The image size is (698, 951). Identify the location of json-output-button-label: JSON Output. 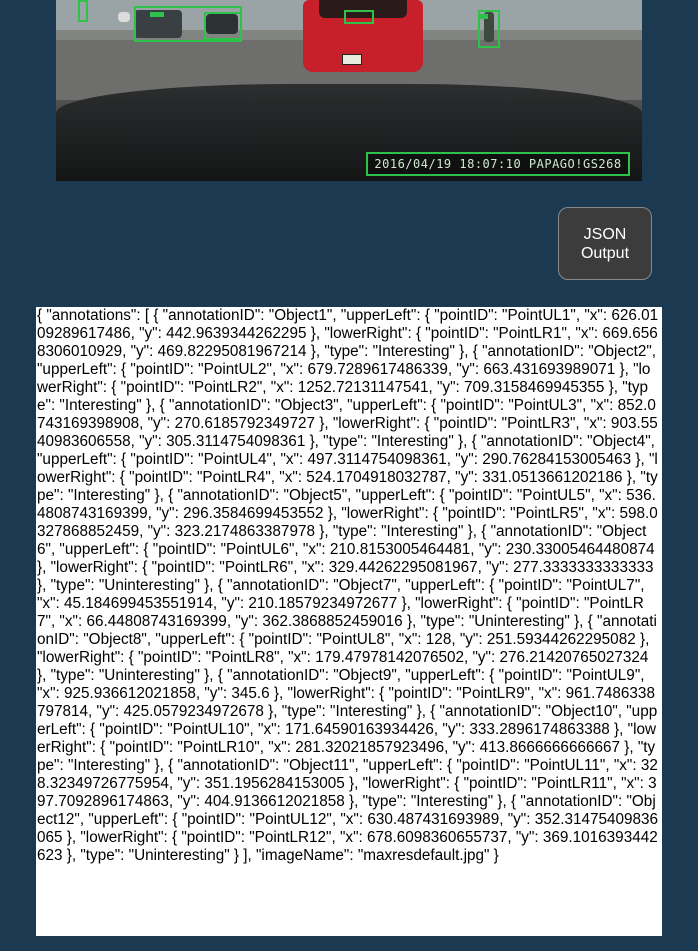
(605, 243).